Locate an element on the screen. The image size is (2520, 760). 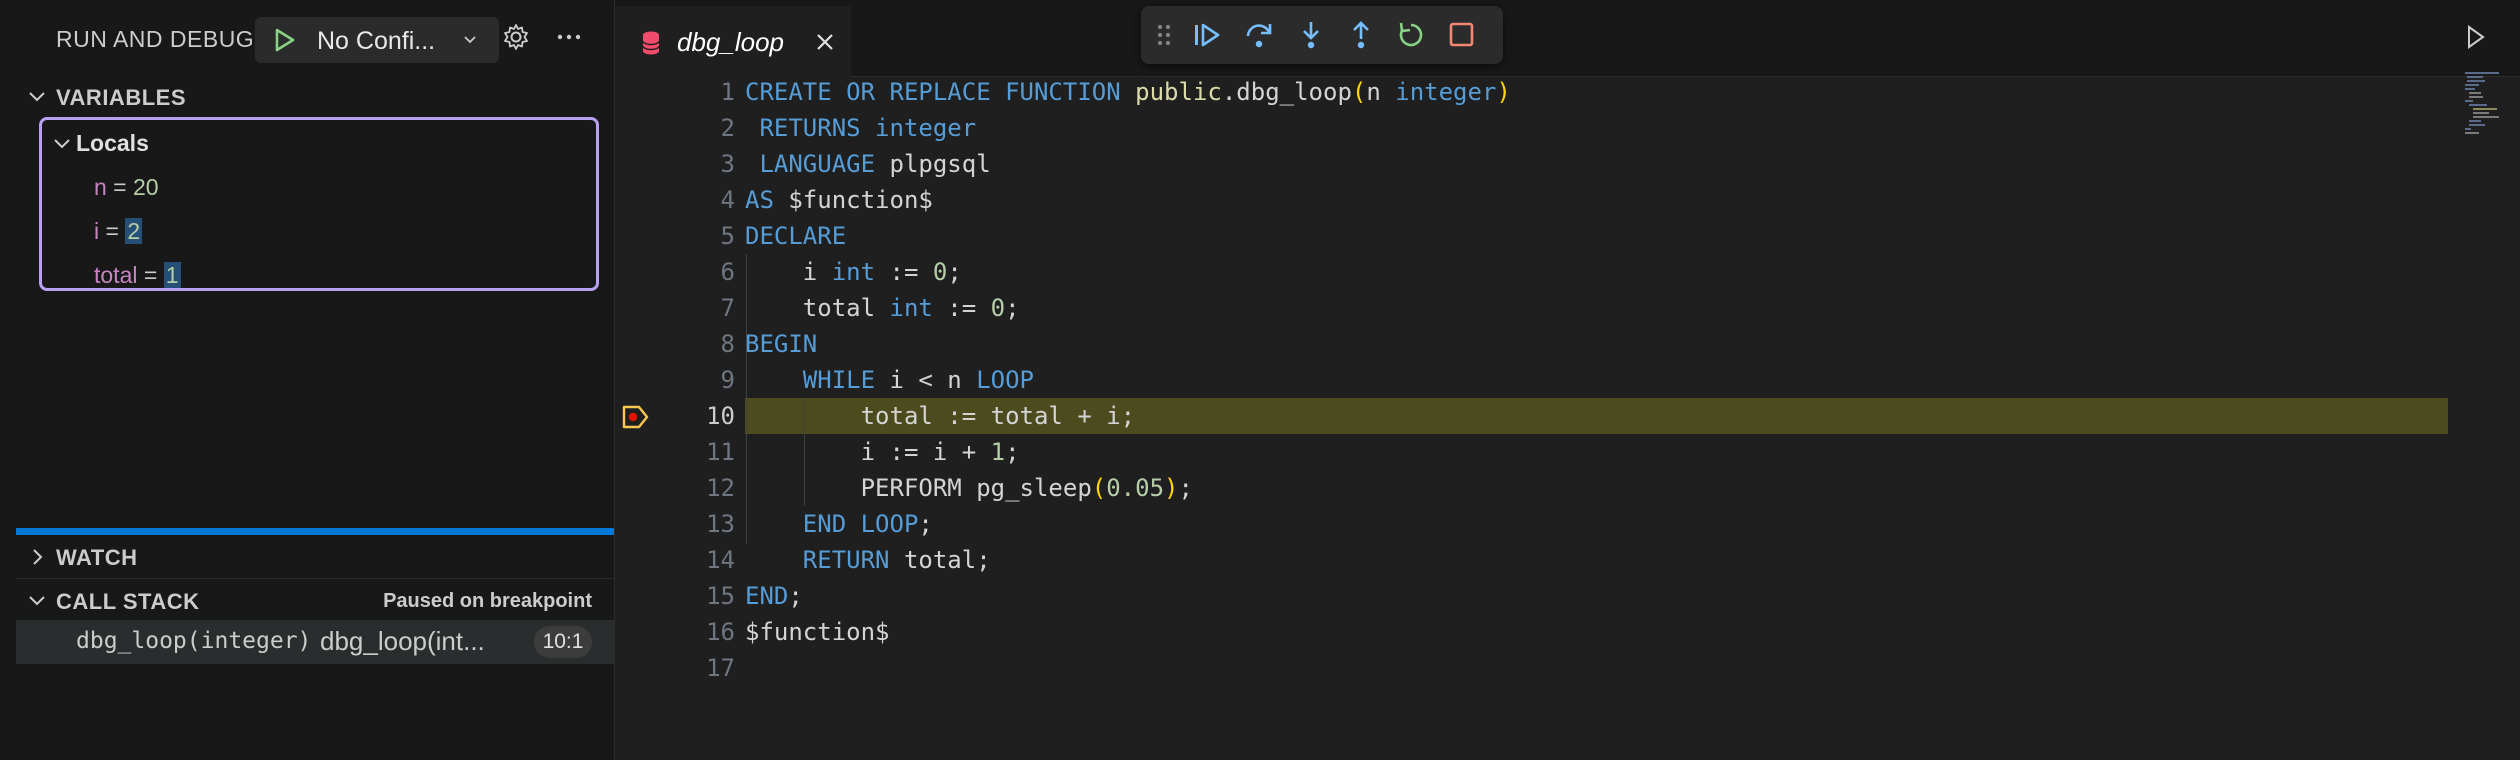
line-number: 8 is located at coordinates (690, 344).